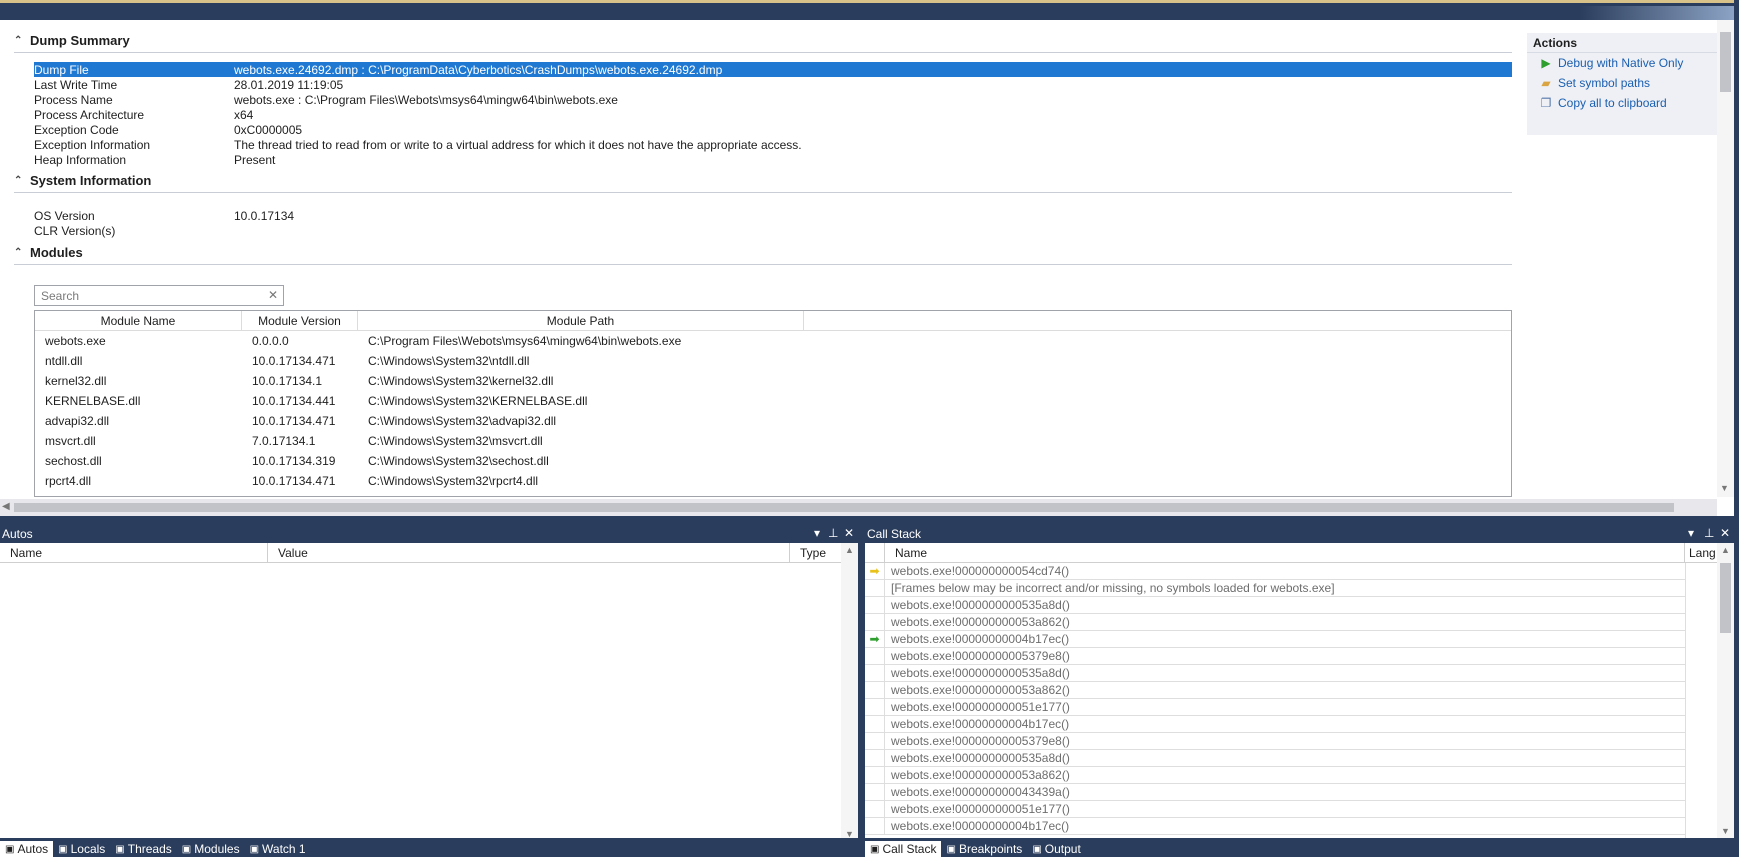  What do you see at coordinates (294, 421) in the screenshot?
I see `module-version: 10.0.17134.471` at bounding box center [294, 421].